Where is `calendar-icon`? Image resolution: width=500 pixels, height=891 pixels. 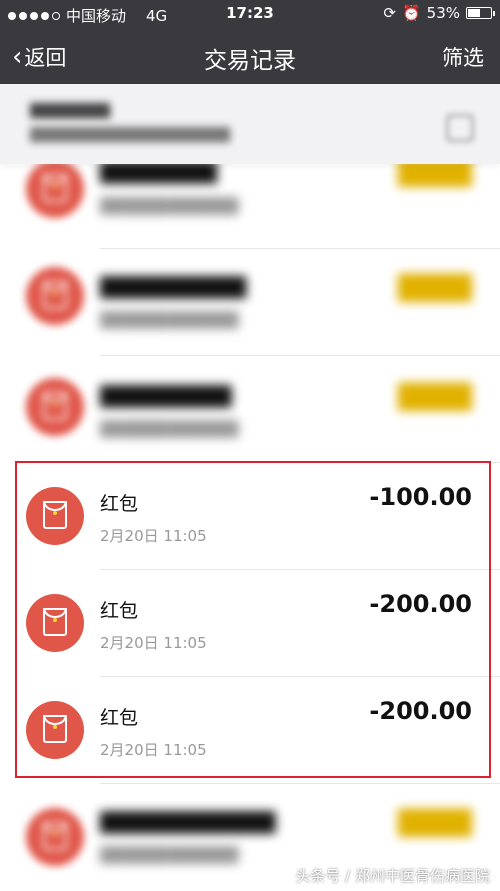
calendar-icon is located at coordinates (460, 128).